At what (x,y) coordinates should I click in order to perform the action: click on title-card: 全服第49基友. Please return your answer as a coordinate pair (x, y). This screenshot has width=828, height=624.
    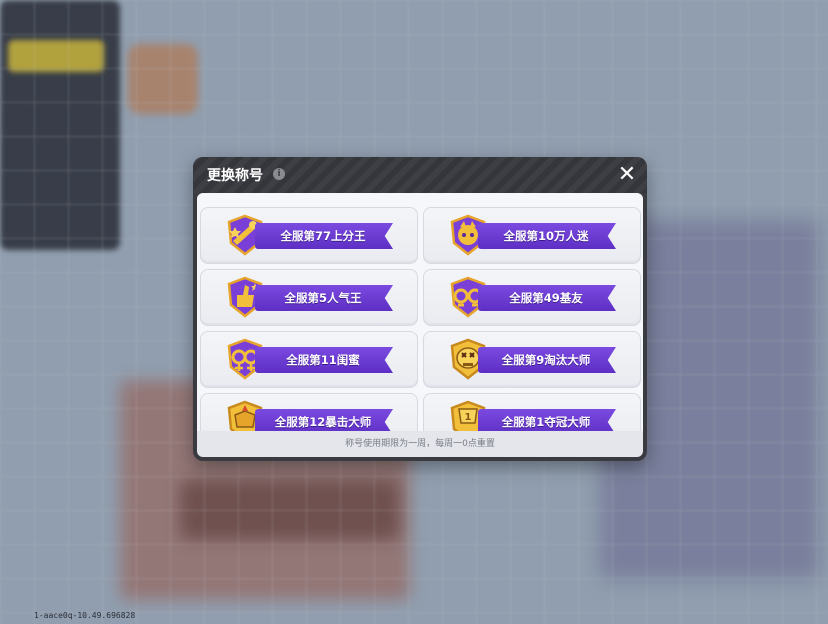
    Looking at the image, I should click on (532, 297).